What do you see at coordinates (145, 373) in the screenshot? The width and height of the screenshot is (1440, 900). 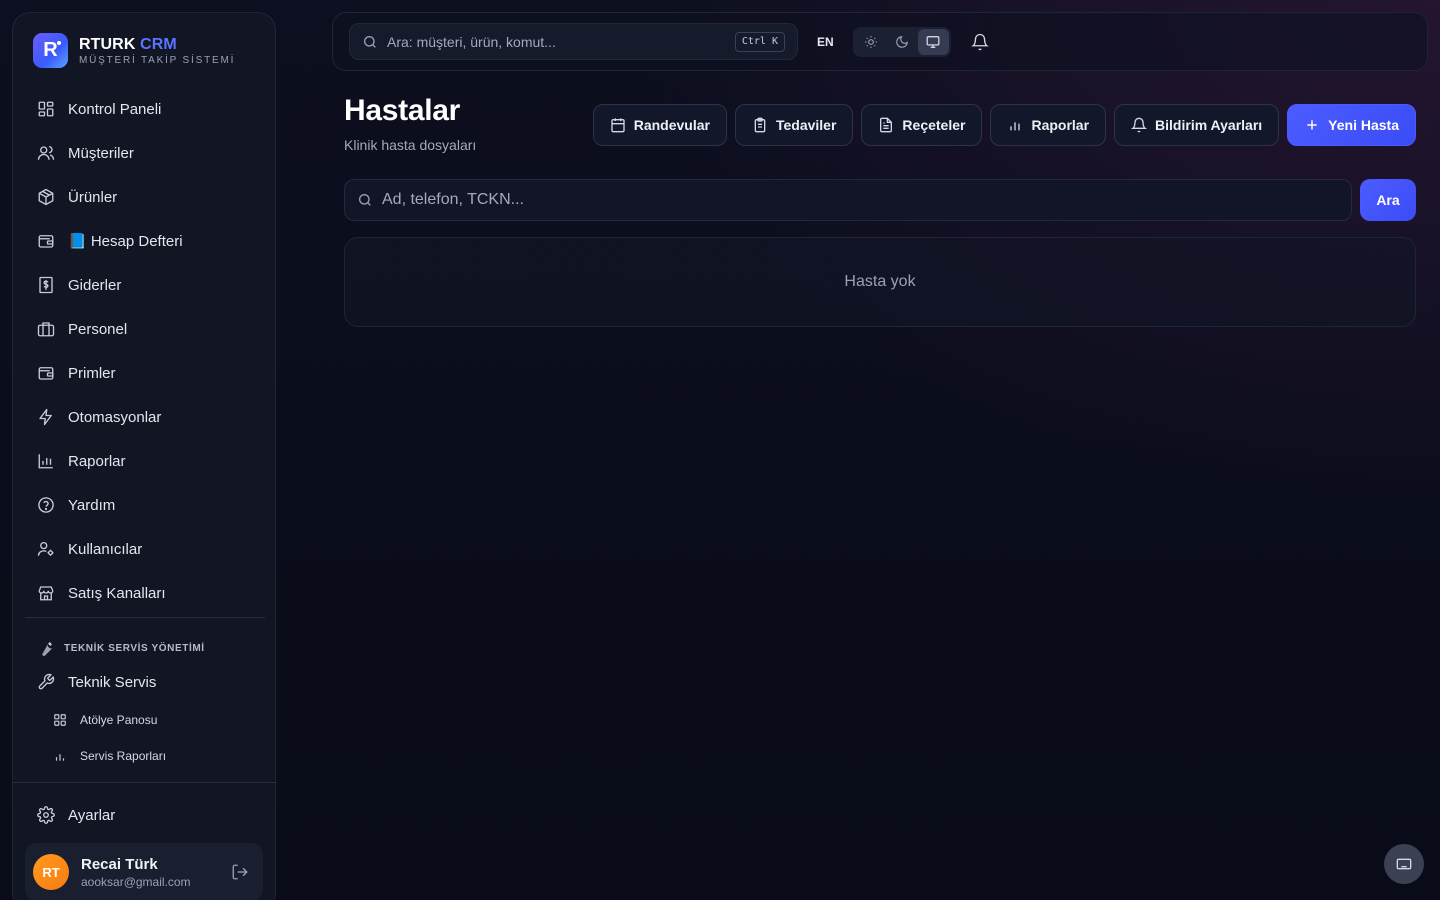 I see `sidebar-item-bonuses: Primler` at bounding box center [145, 373].